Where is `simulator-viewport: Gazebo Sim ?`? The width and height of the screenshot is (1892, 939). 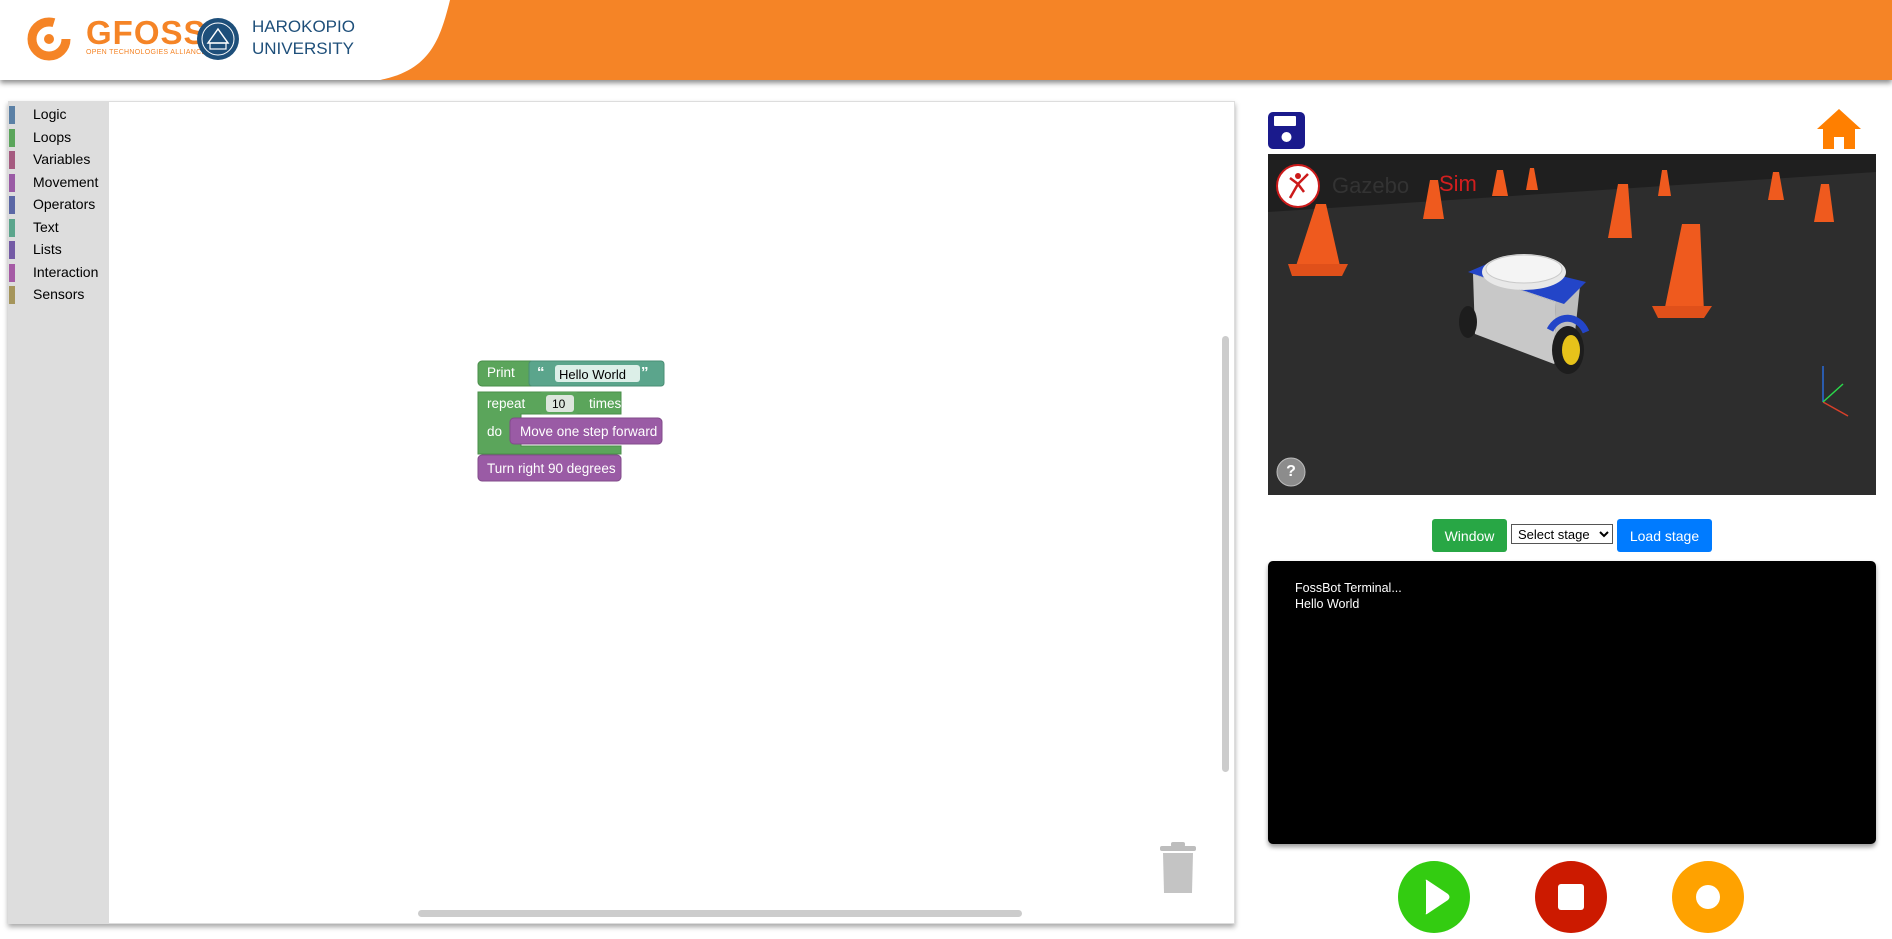 simulator-viewport: Gazebo Sim ? is located at coordinates (1572, 324).